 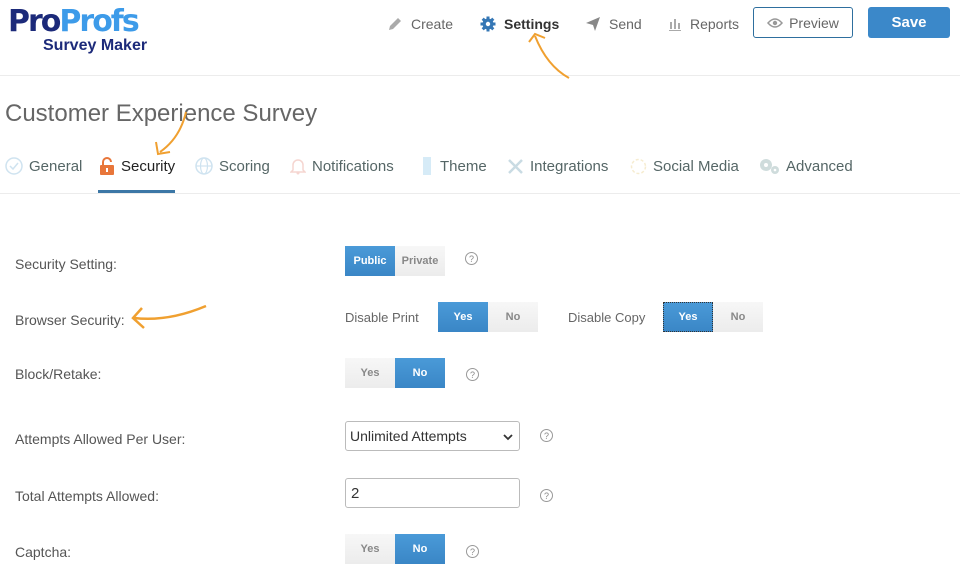 I want to click on logo-text-pro: Pro, so click(x=34, y=21).